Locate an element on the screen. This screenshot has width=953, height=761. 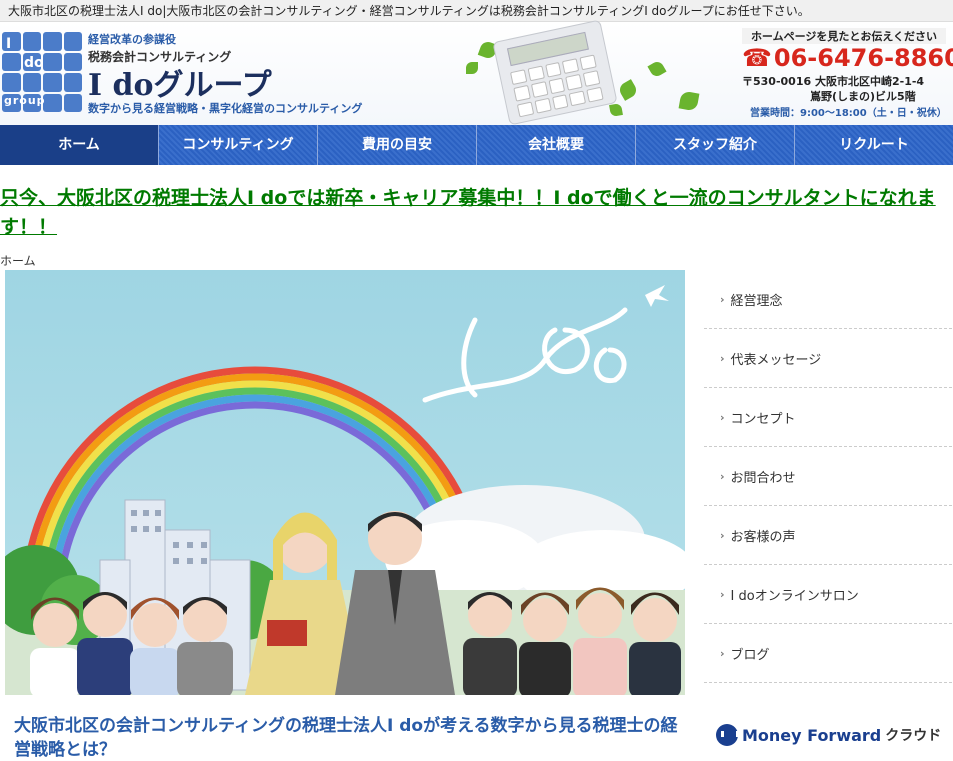
sidebar-item-label: I doオンラインサロン is located at coordinates (794, 596).